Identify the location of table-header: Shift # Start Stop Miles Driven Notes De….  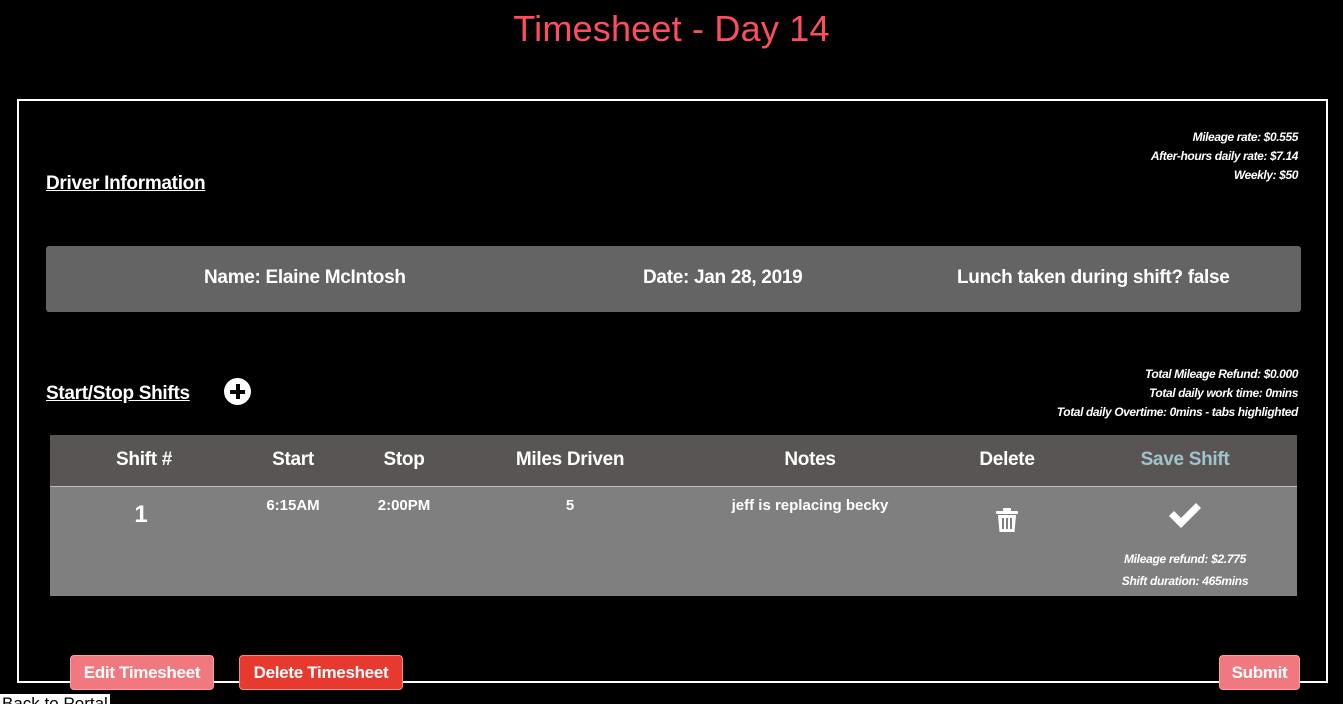
(673, 461).